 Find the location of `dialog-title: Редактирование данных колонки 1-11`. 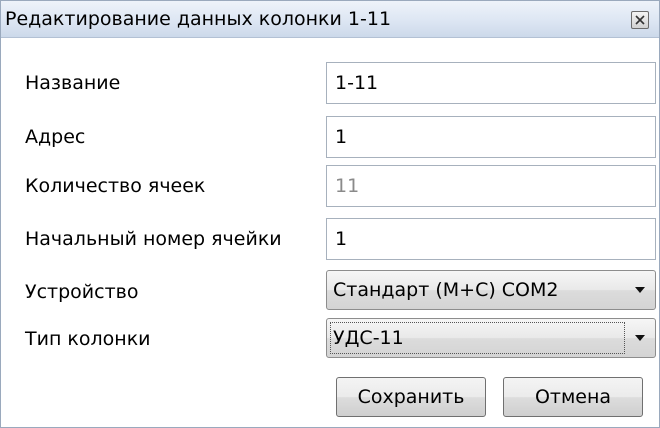

dialog-title: Редактирование данных колонки 1-11 is located at coordinates (198, 19).